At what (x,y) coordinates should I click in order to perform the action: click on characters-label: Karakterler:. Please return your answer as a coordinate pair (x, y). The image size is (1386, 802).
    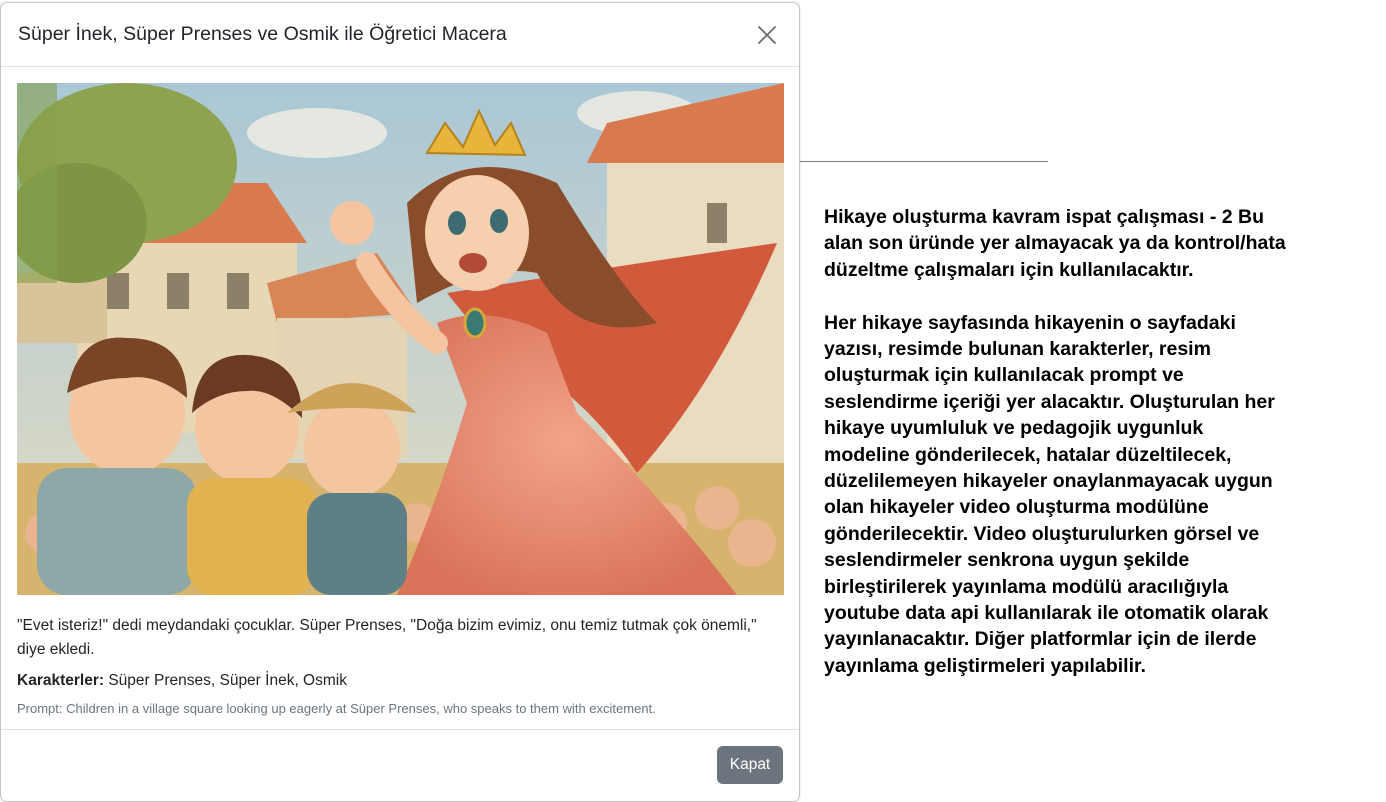
    Looking at the image, I should click on (61, 680).